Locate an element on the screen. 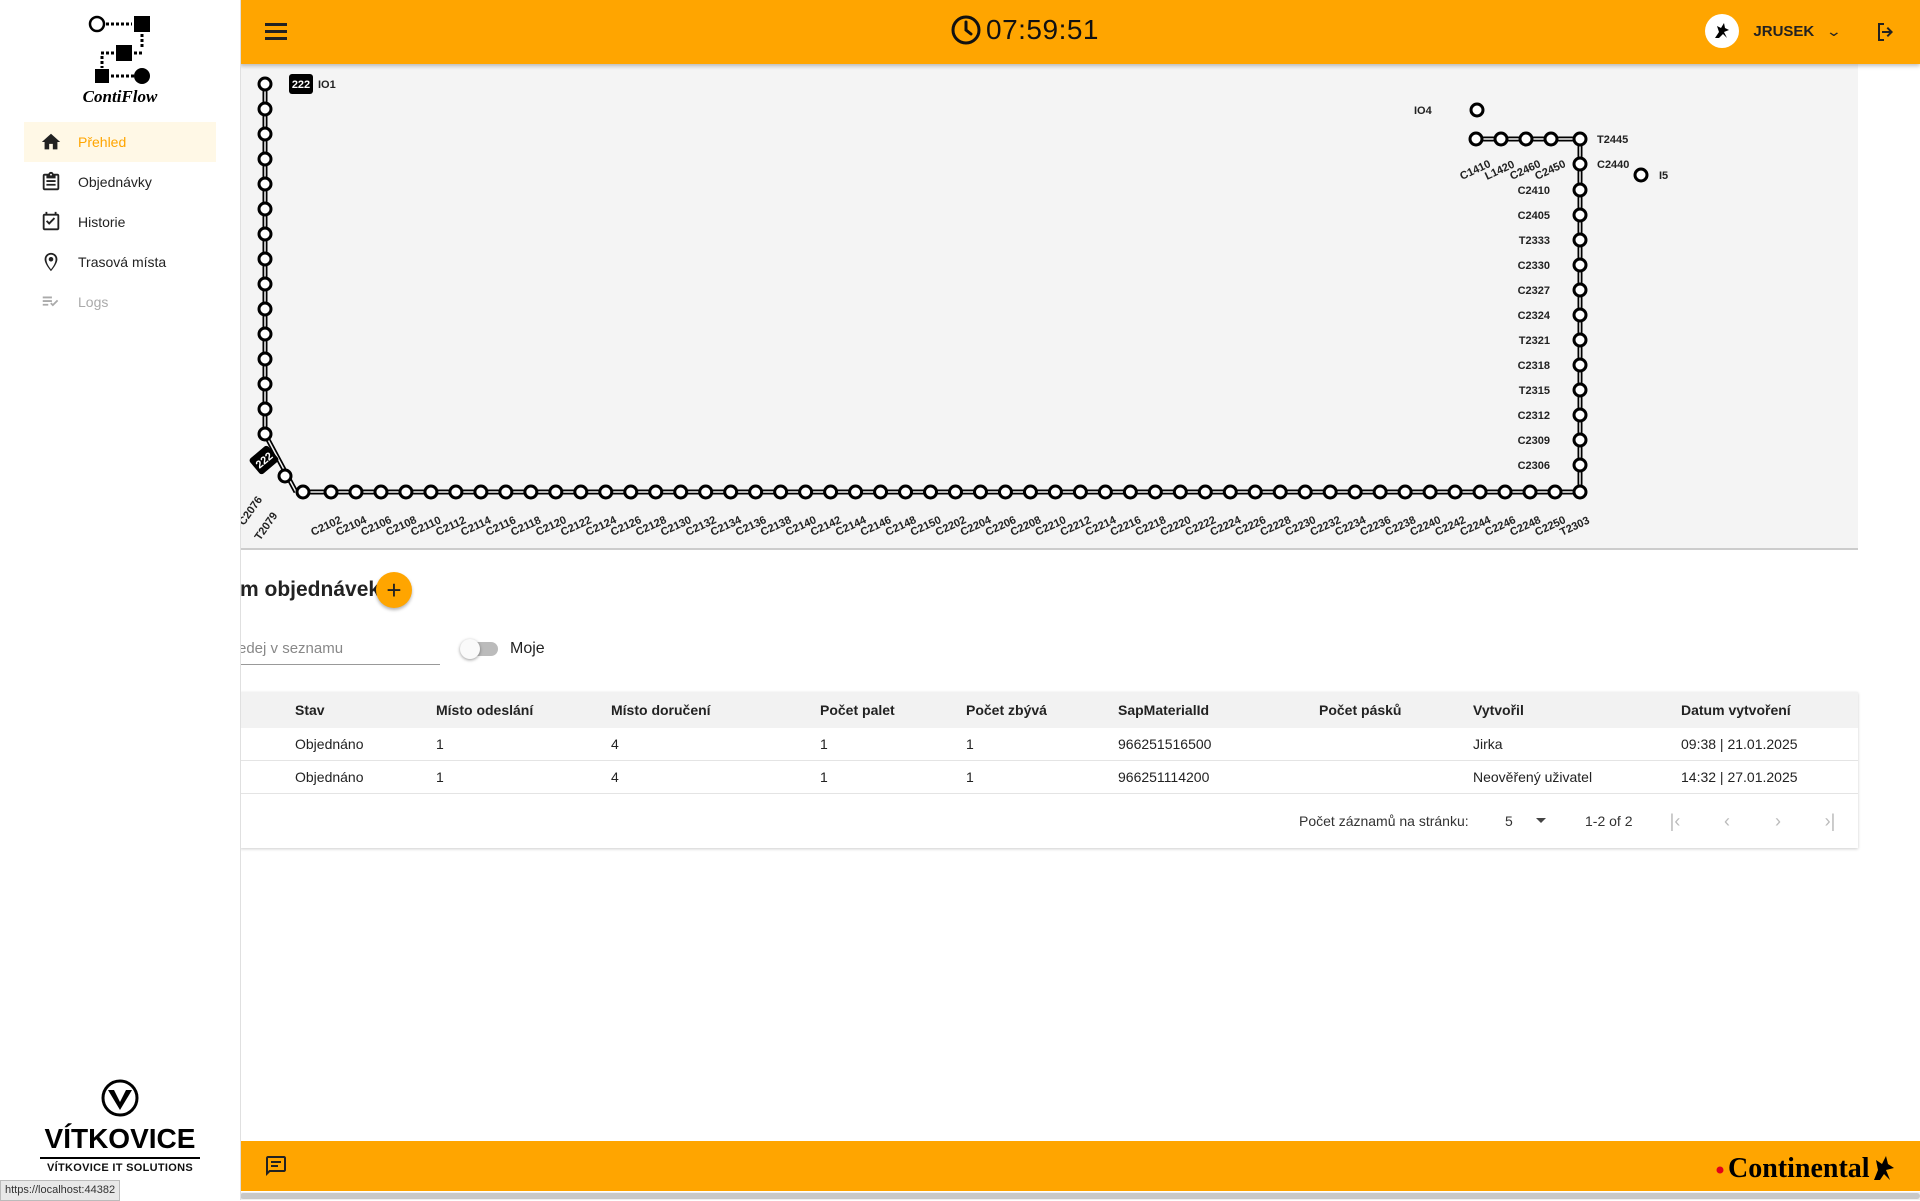 This screenshot has height=1201, width=1920. next-page-icon: › is located at coordinates (1778, 821).